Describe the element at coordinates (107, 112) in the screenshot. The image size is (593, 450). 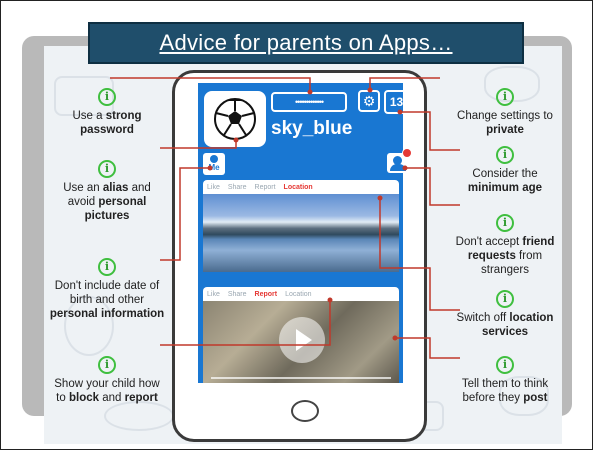
I see `tip-strong-password: i Use a strong password` at that location.